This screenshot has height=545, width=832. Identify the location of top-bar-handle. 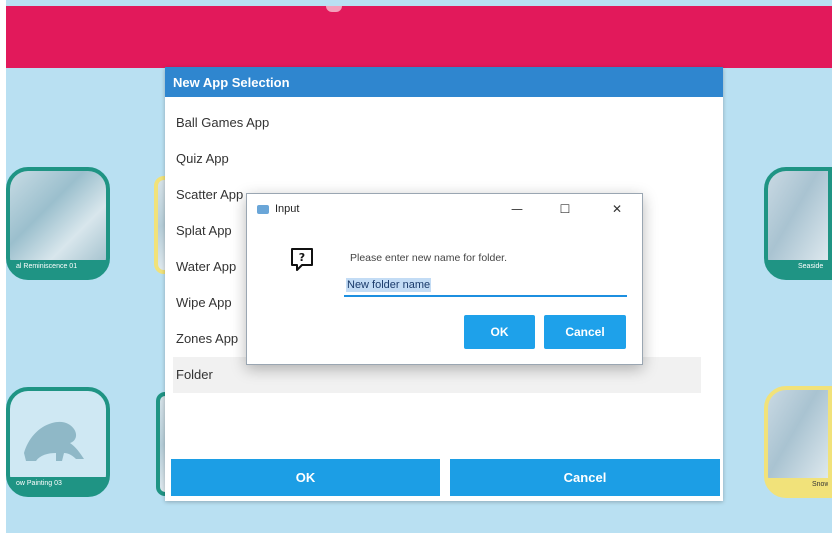
(334, 9).